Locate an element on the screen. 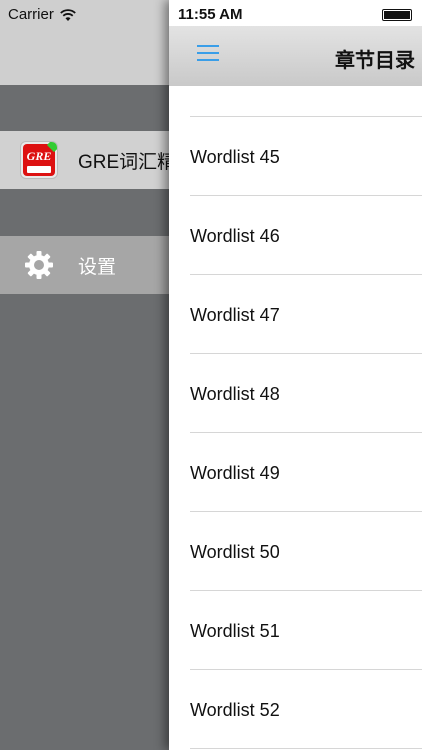 The width and height of the screenshot is (422, 750). carrier-label: Carrier is located at coordinates (31, 14).